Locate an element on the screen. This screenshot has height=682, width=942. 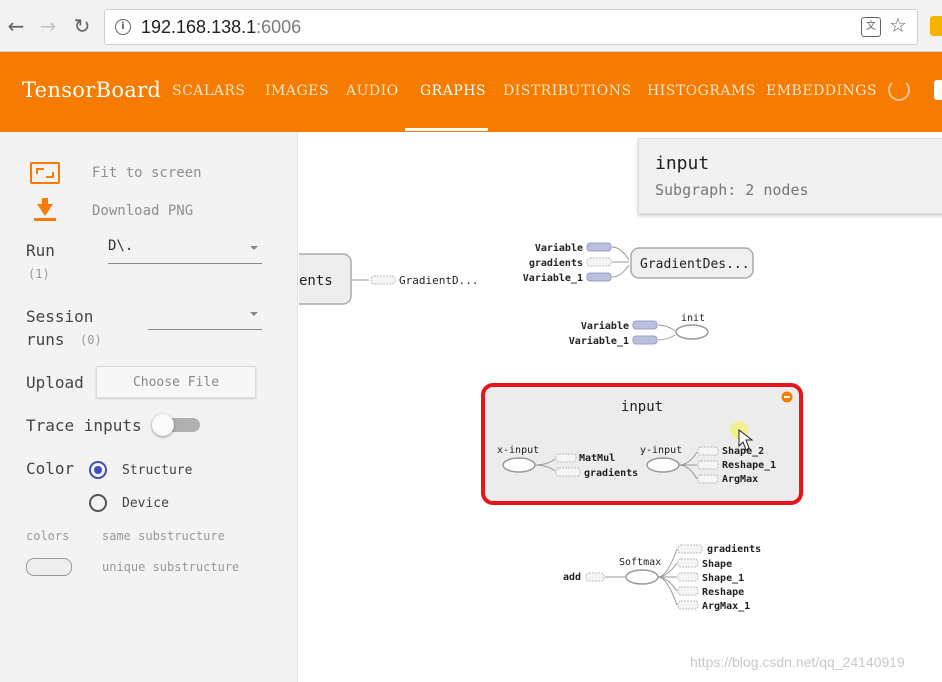
tab-graphs: GRAPHS is located at coordinates (453, 91).